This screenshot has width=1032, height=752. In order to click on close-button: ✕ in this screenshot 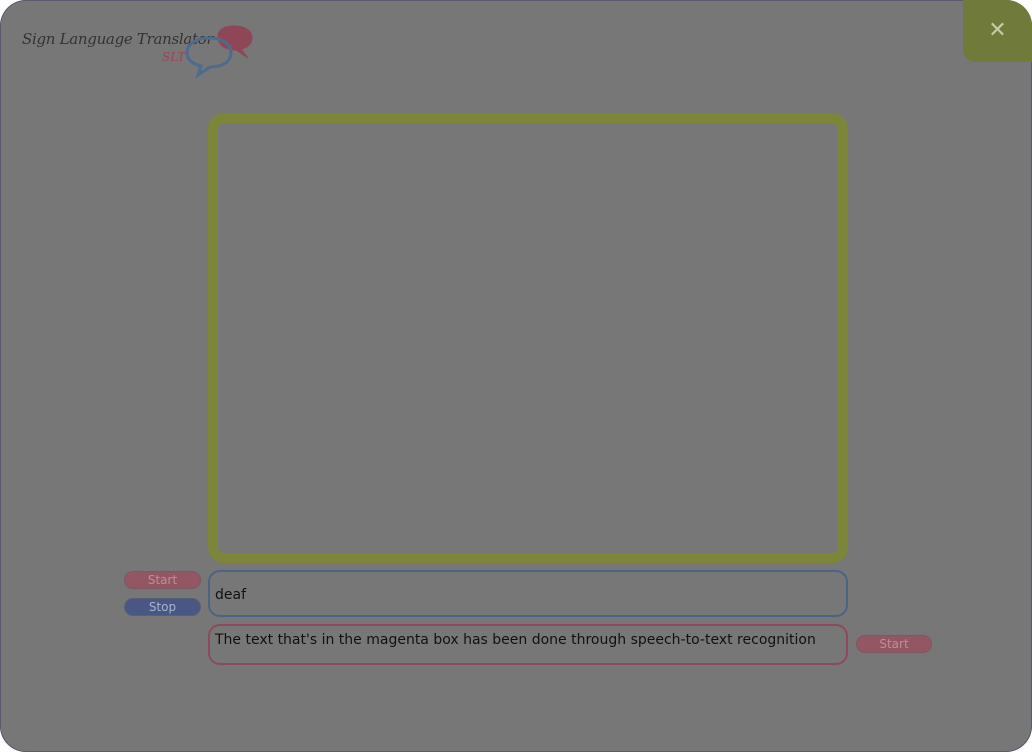, I will do `click(997, 31)`.